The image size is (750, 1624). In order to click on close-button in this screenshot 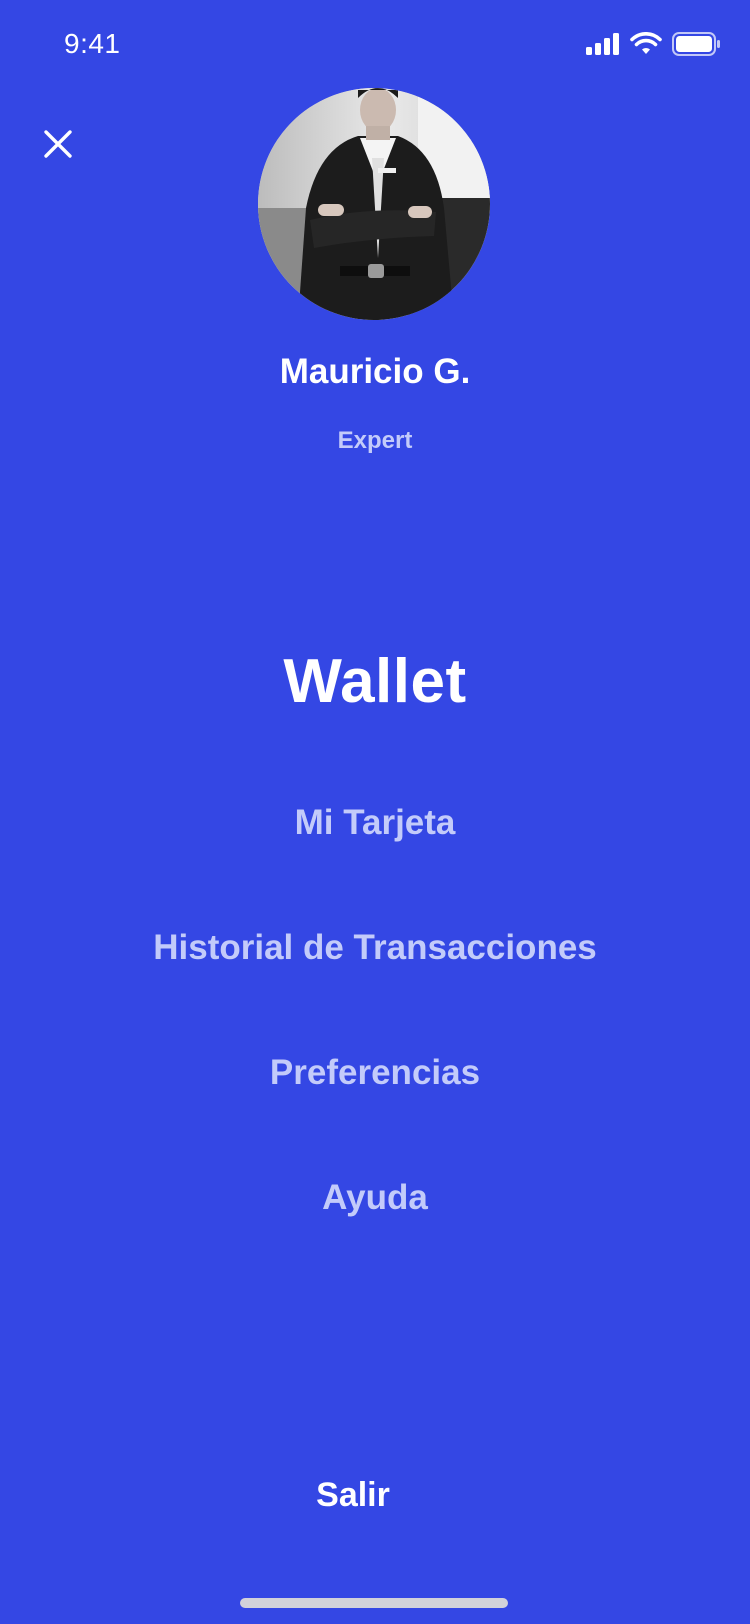, I will do `click(58, 146)`.